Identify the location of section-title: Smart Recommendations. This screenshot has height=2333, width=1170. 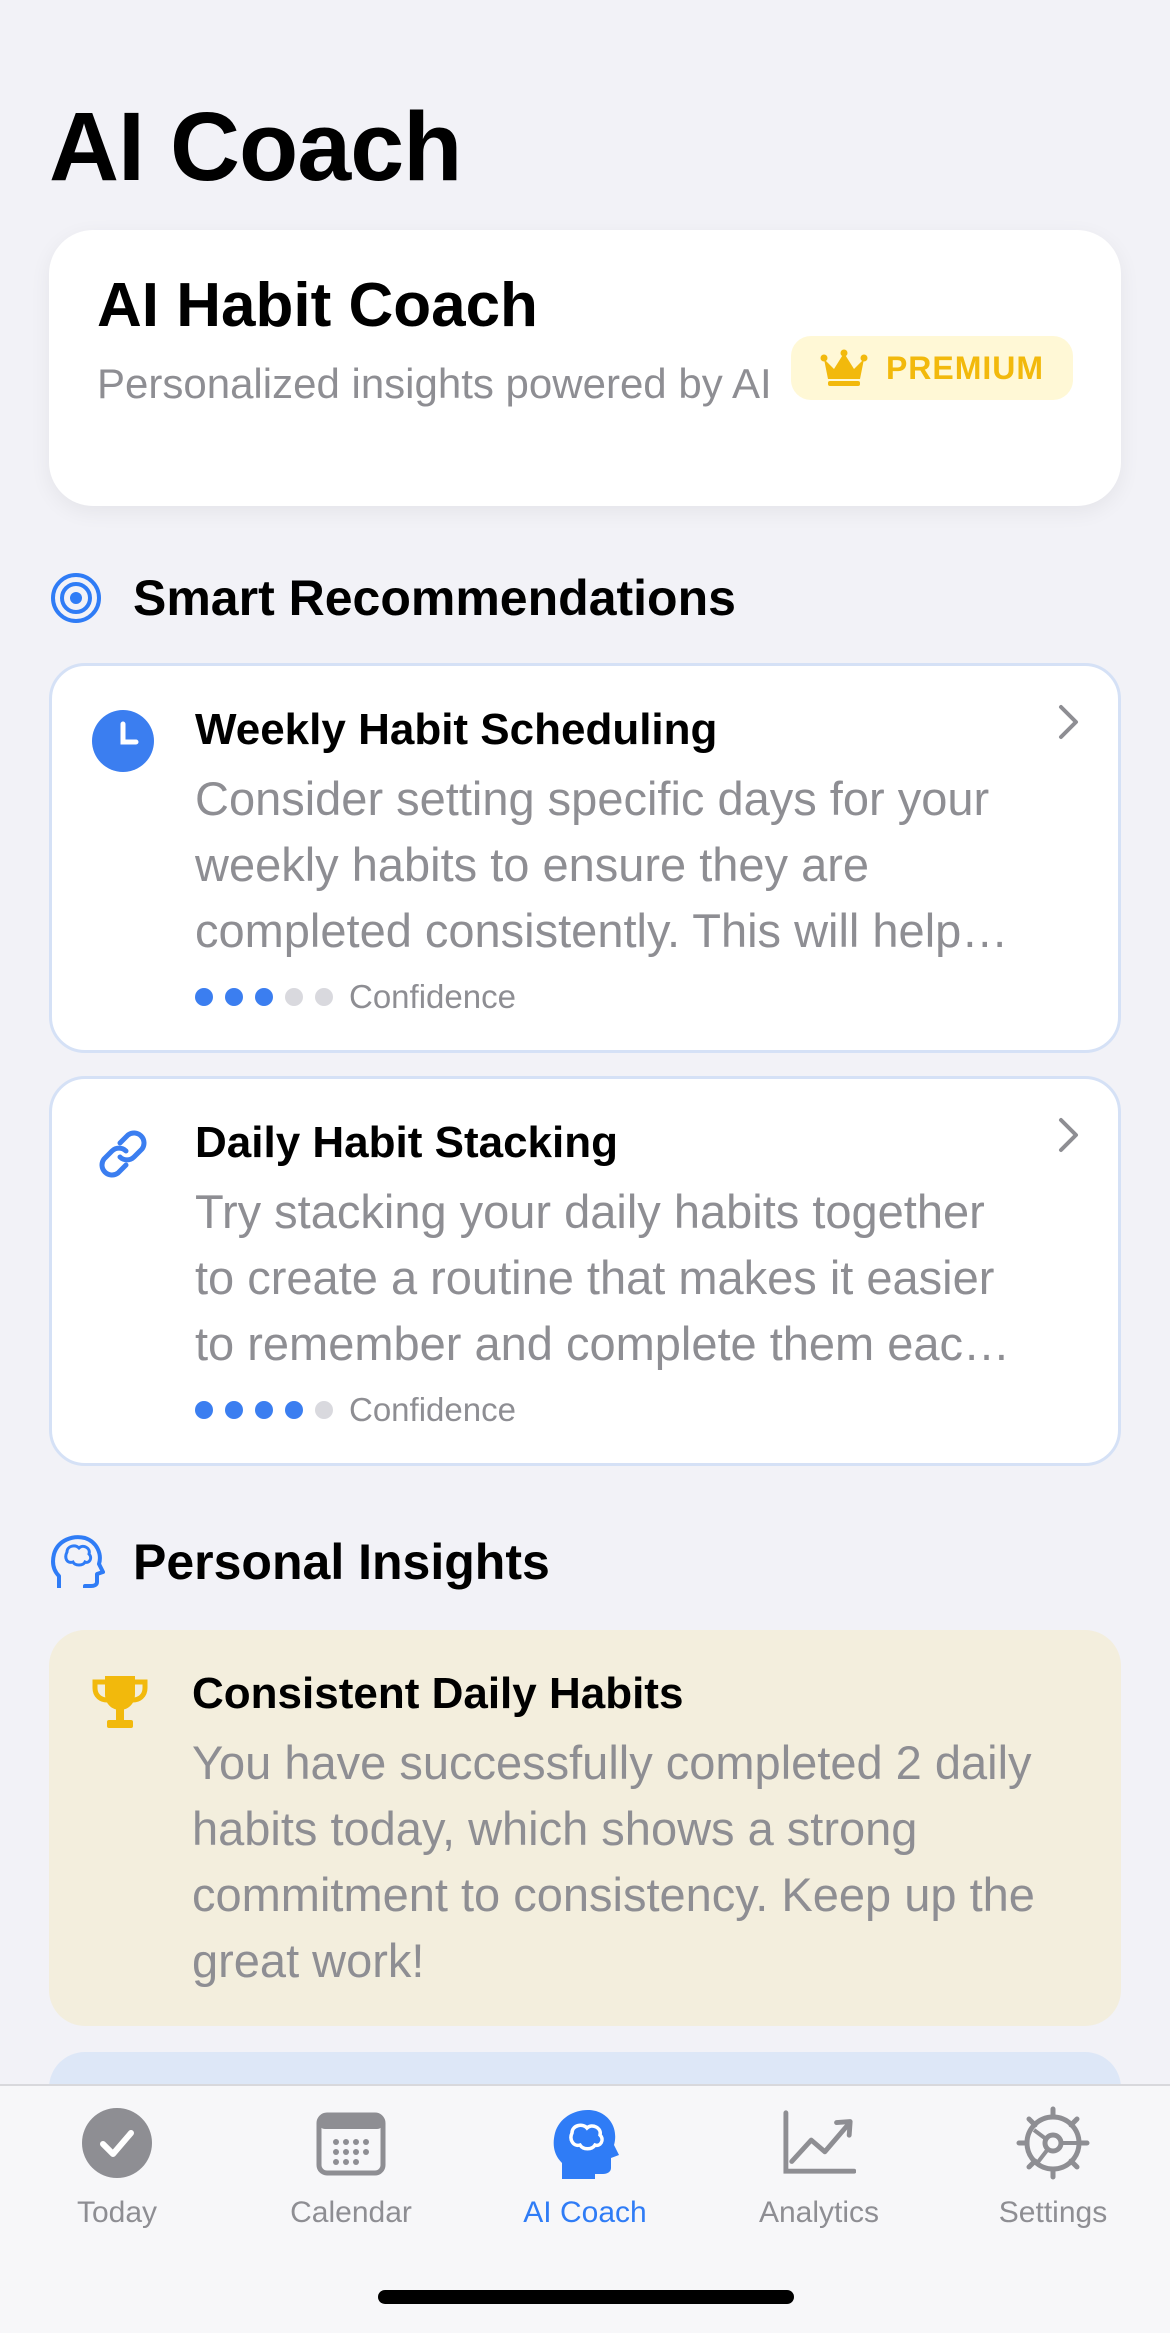
(434, 598).